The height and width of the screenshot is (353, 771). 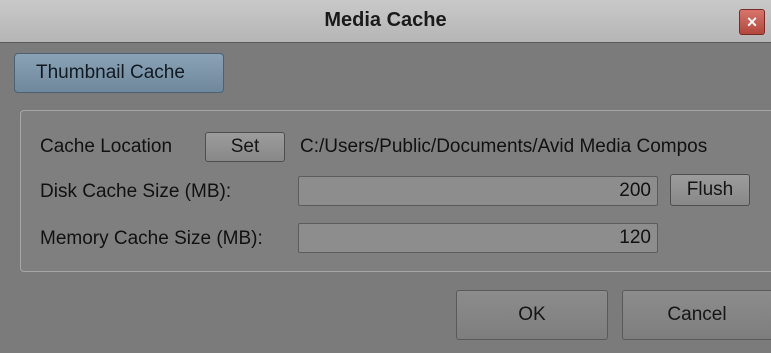 I want to click on title-bar: Media Cache ×, so click(x=385, y=21).